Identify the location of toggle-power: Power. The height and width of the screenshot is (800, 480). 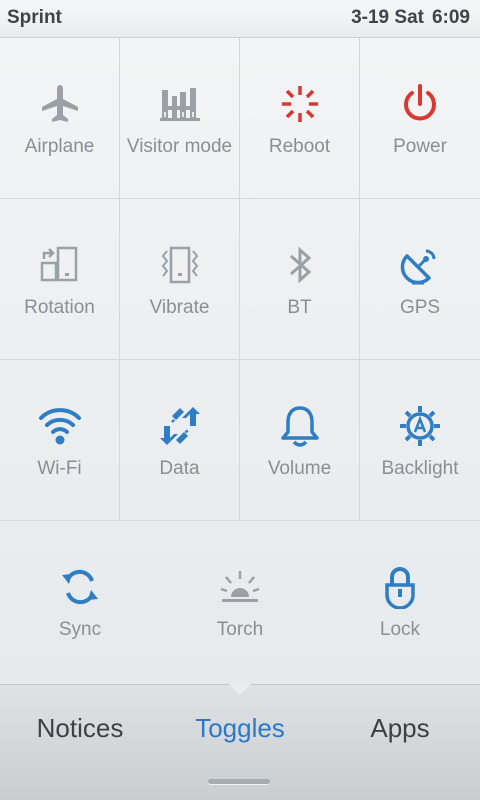
(420, 118).